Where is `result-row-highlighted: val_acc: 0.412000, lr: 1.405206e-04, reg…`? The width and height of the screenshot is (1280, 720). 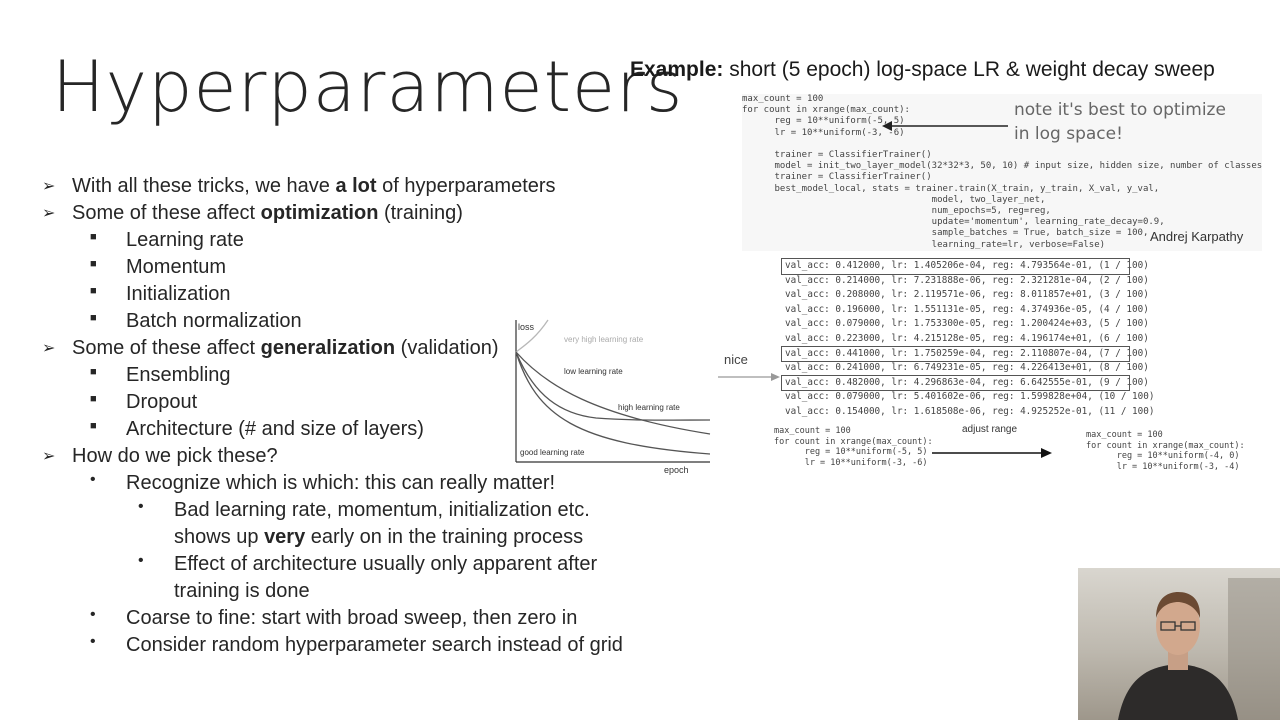
result-row-highlighted: val_acc: 0.412000, lr: 1.405206e-04, reg… is located at coordinates (965, 266).